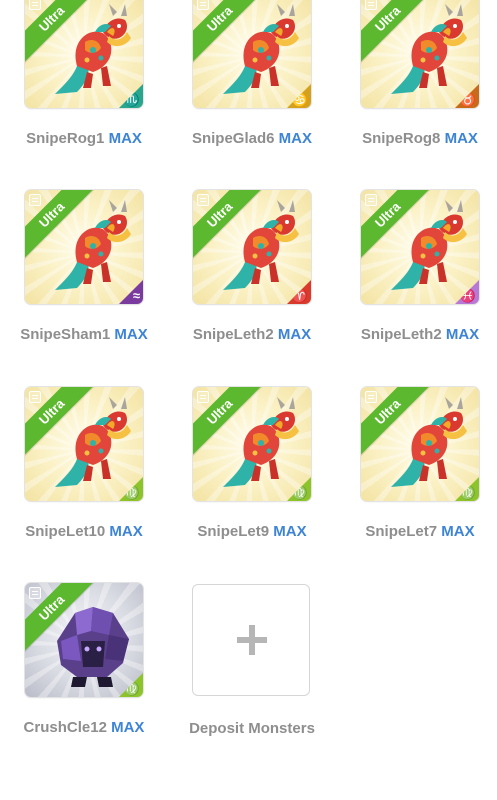  Describe the element at coordinates (252, 728) in the screenshot. I see `deposit-monsters-label: Deposit Monsters` at that location.